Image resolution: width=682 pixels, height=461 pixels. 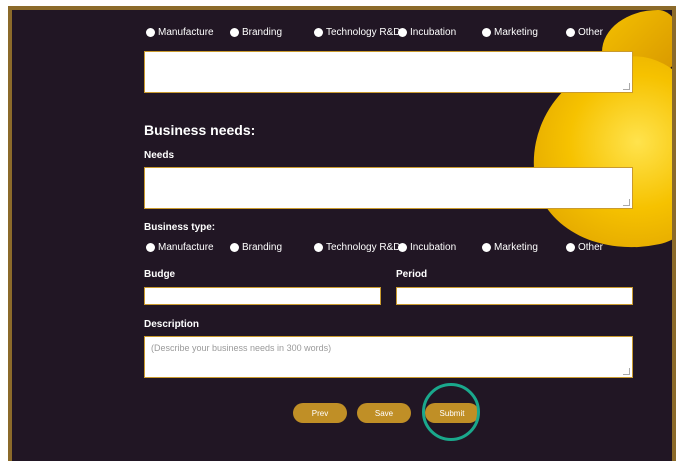 I want to click on radio-manufacture-top: Manufacture, so click(x=180, y=32).